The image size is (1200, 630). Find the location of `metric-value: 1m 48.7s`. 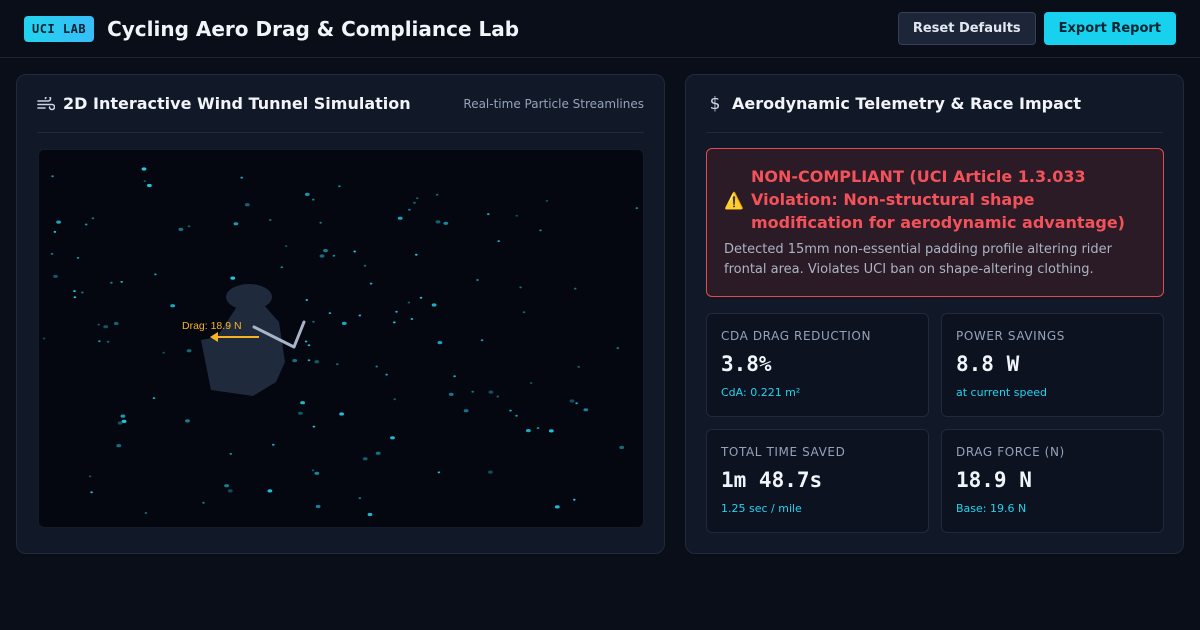

metric-value: 1m 48.7s is located at coordinates (772, 480).